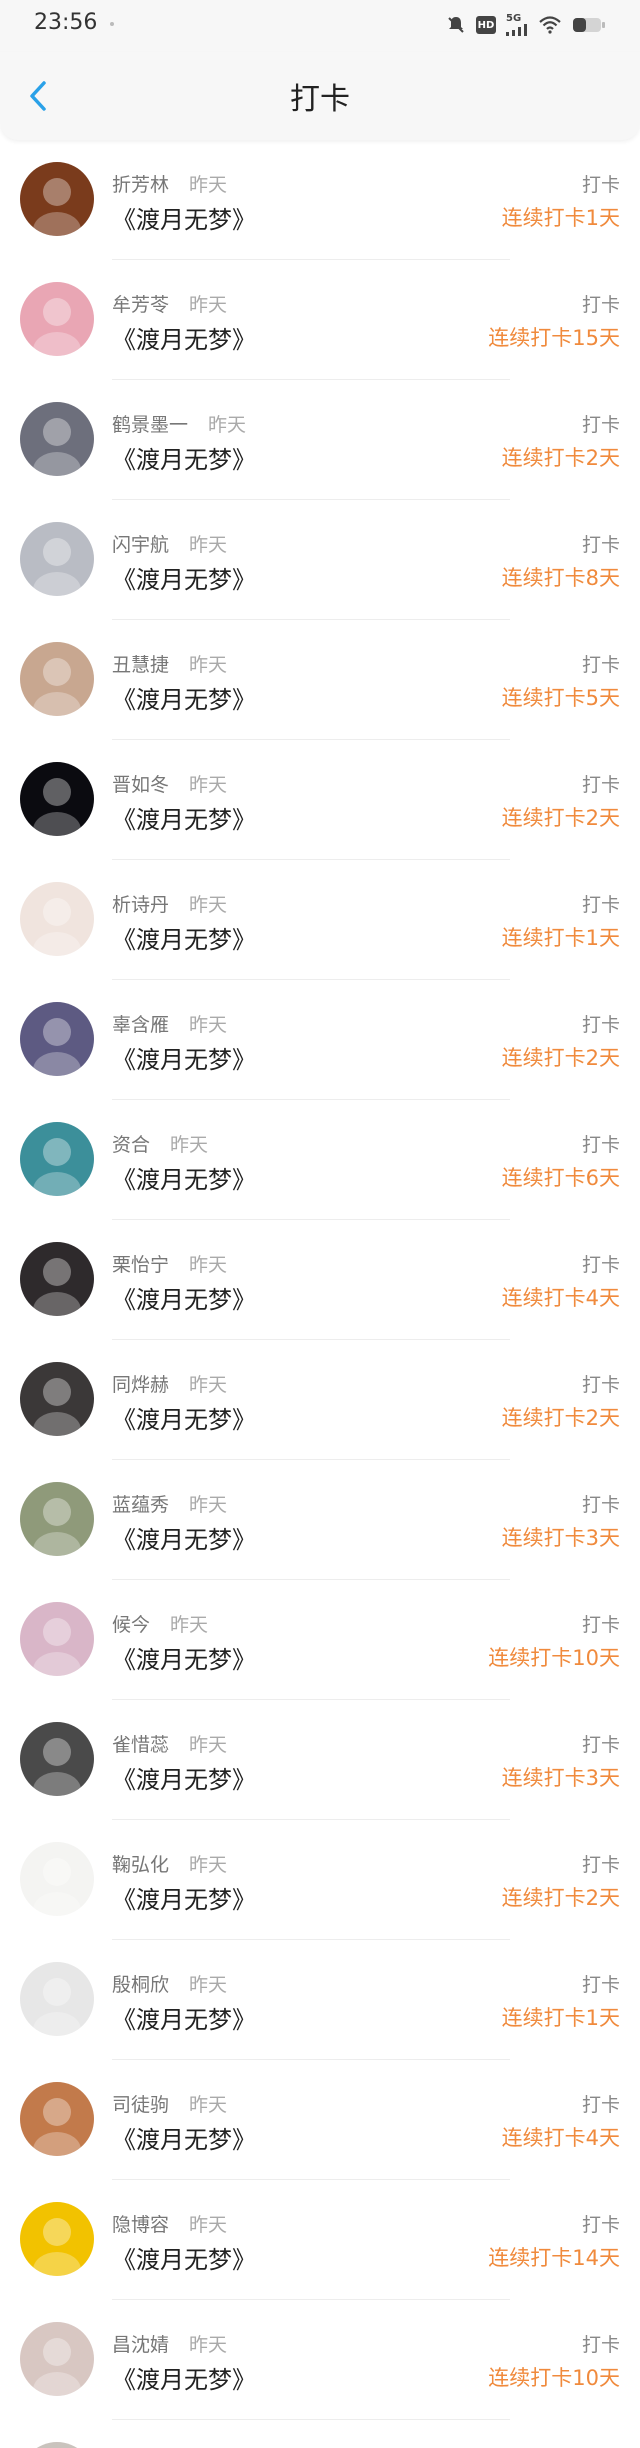  Describe the element at coordinates (140, 1745) in the screenshot. I see `user-name: 雀惜蕊` at that location.